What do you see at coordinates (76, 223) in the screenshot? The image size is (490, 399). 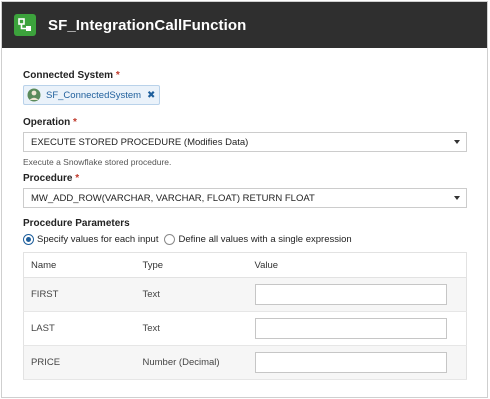 I see `procedure-parameters-label: Procedure Parameters` at bounding box center [76, 223].